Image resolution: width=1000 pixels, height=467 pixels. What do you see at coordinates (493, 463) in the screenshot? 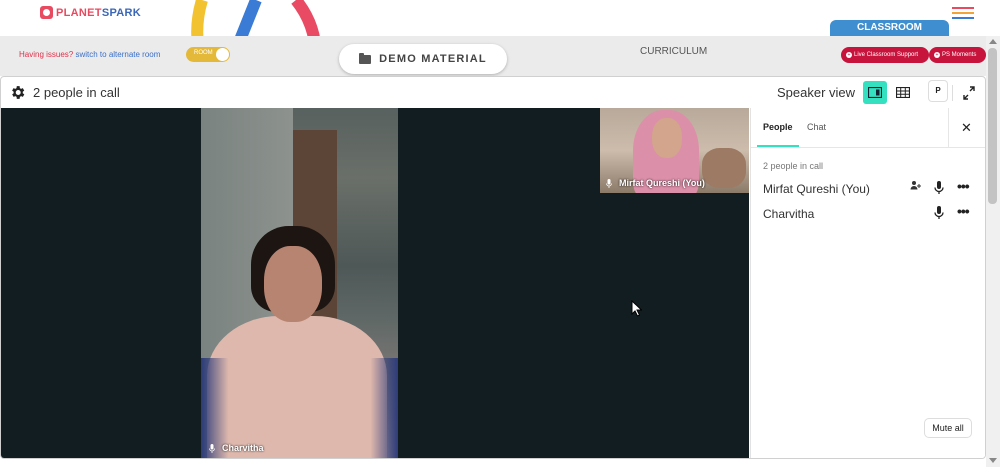
I see `bottom-strip` at bounding box center [493, 463].